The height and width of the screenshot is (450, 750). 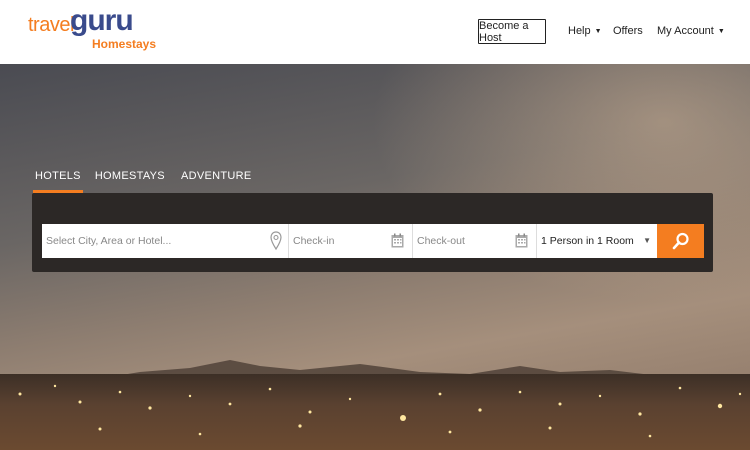 What do you see at coordinates (351, 241) in the screenshot?
I see `checkin-input: Check-in` at bounding box center [351, 241].